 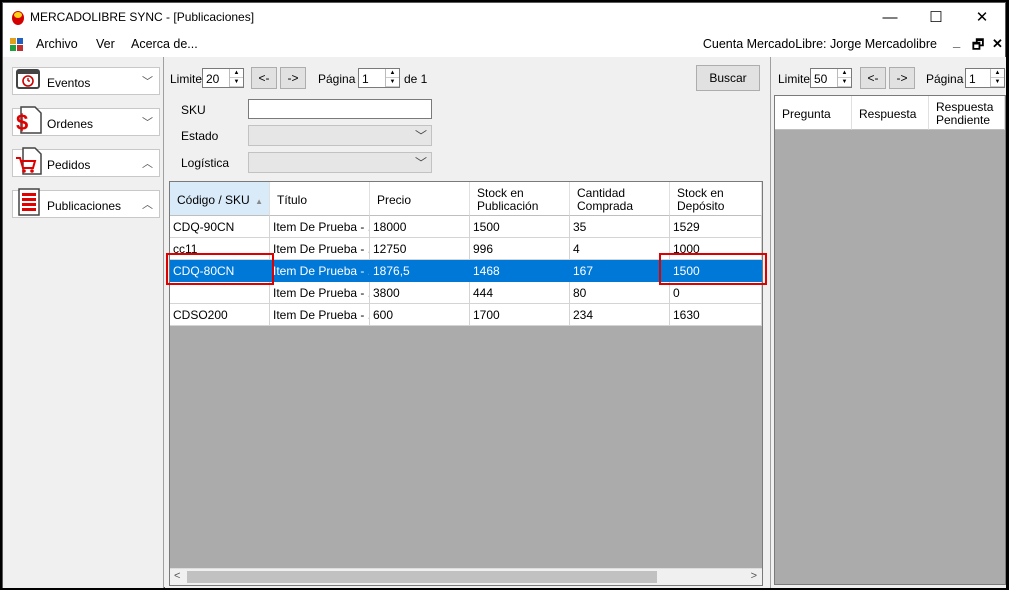 I want to click on column-header-pregunta: Pregunta, so click(x=813, y=113).